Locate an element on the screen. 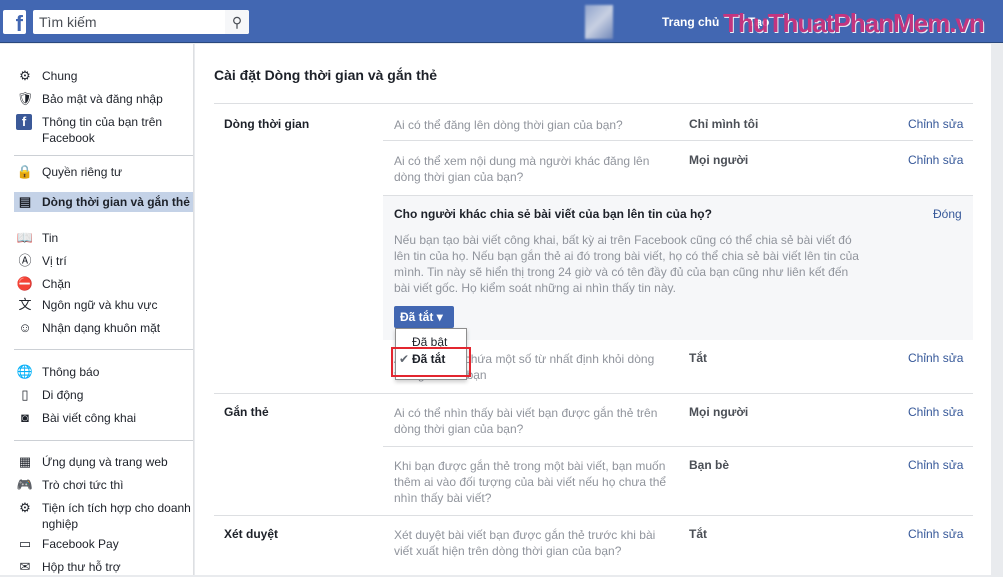 This screenshot has width=1003, height=577. sidebar-item: 🌐 Thông báo is located at coordinates (103, 372).